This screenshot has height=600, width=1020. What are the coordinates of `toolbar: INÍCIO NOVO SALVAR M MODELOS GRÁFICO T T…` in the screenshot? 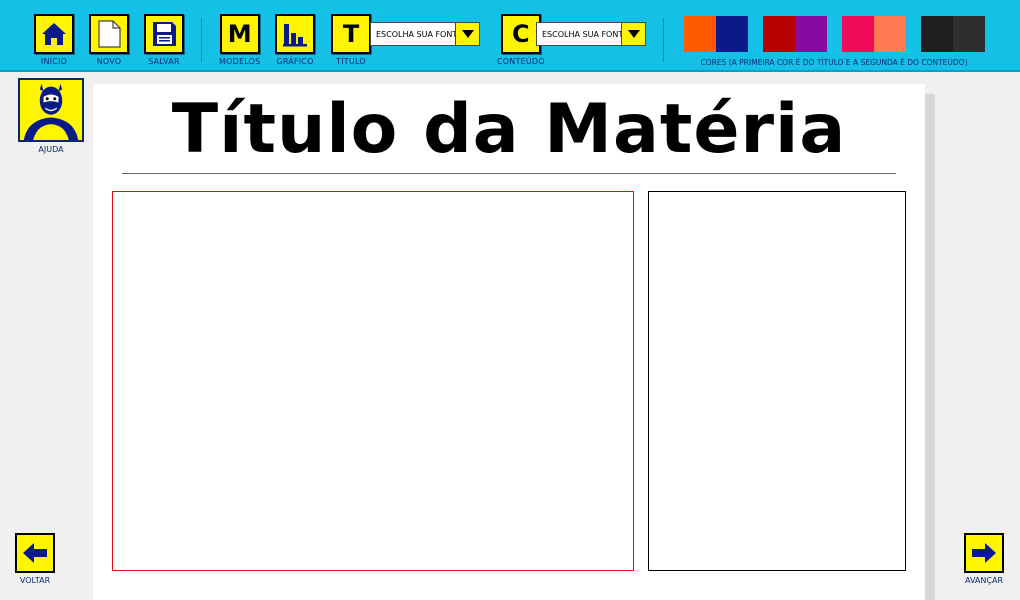 It's located at (510, 36).